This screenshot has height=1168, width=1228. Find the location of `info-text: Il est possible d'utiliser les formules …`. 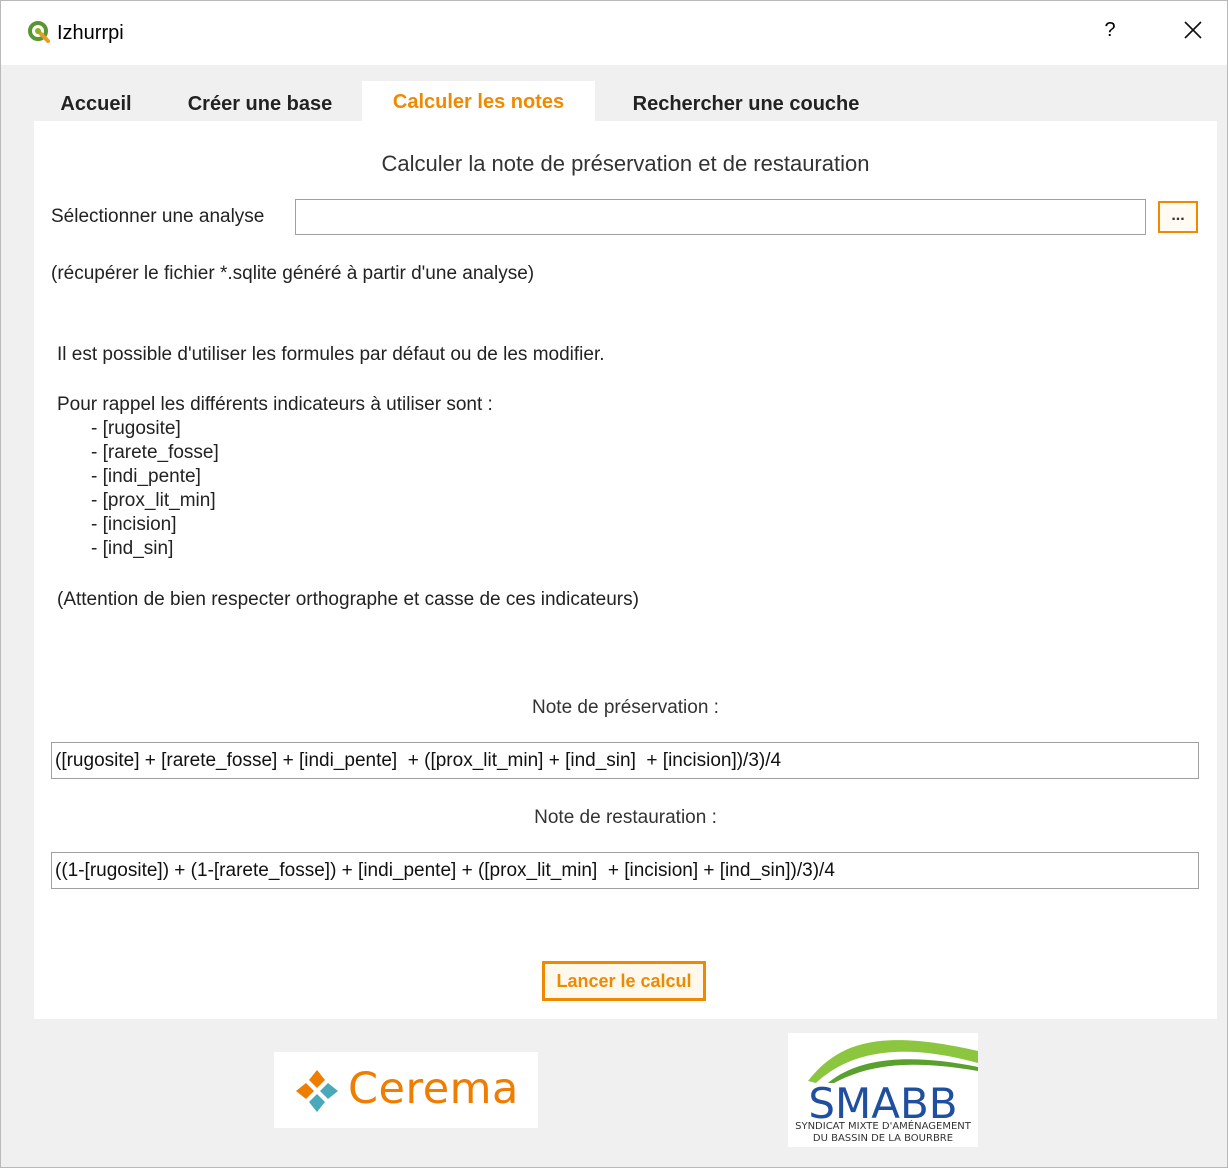

info-text: Il est possible d'utiliser les formules … is located at coordinates (331, 452).